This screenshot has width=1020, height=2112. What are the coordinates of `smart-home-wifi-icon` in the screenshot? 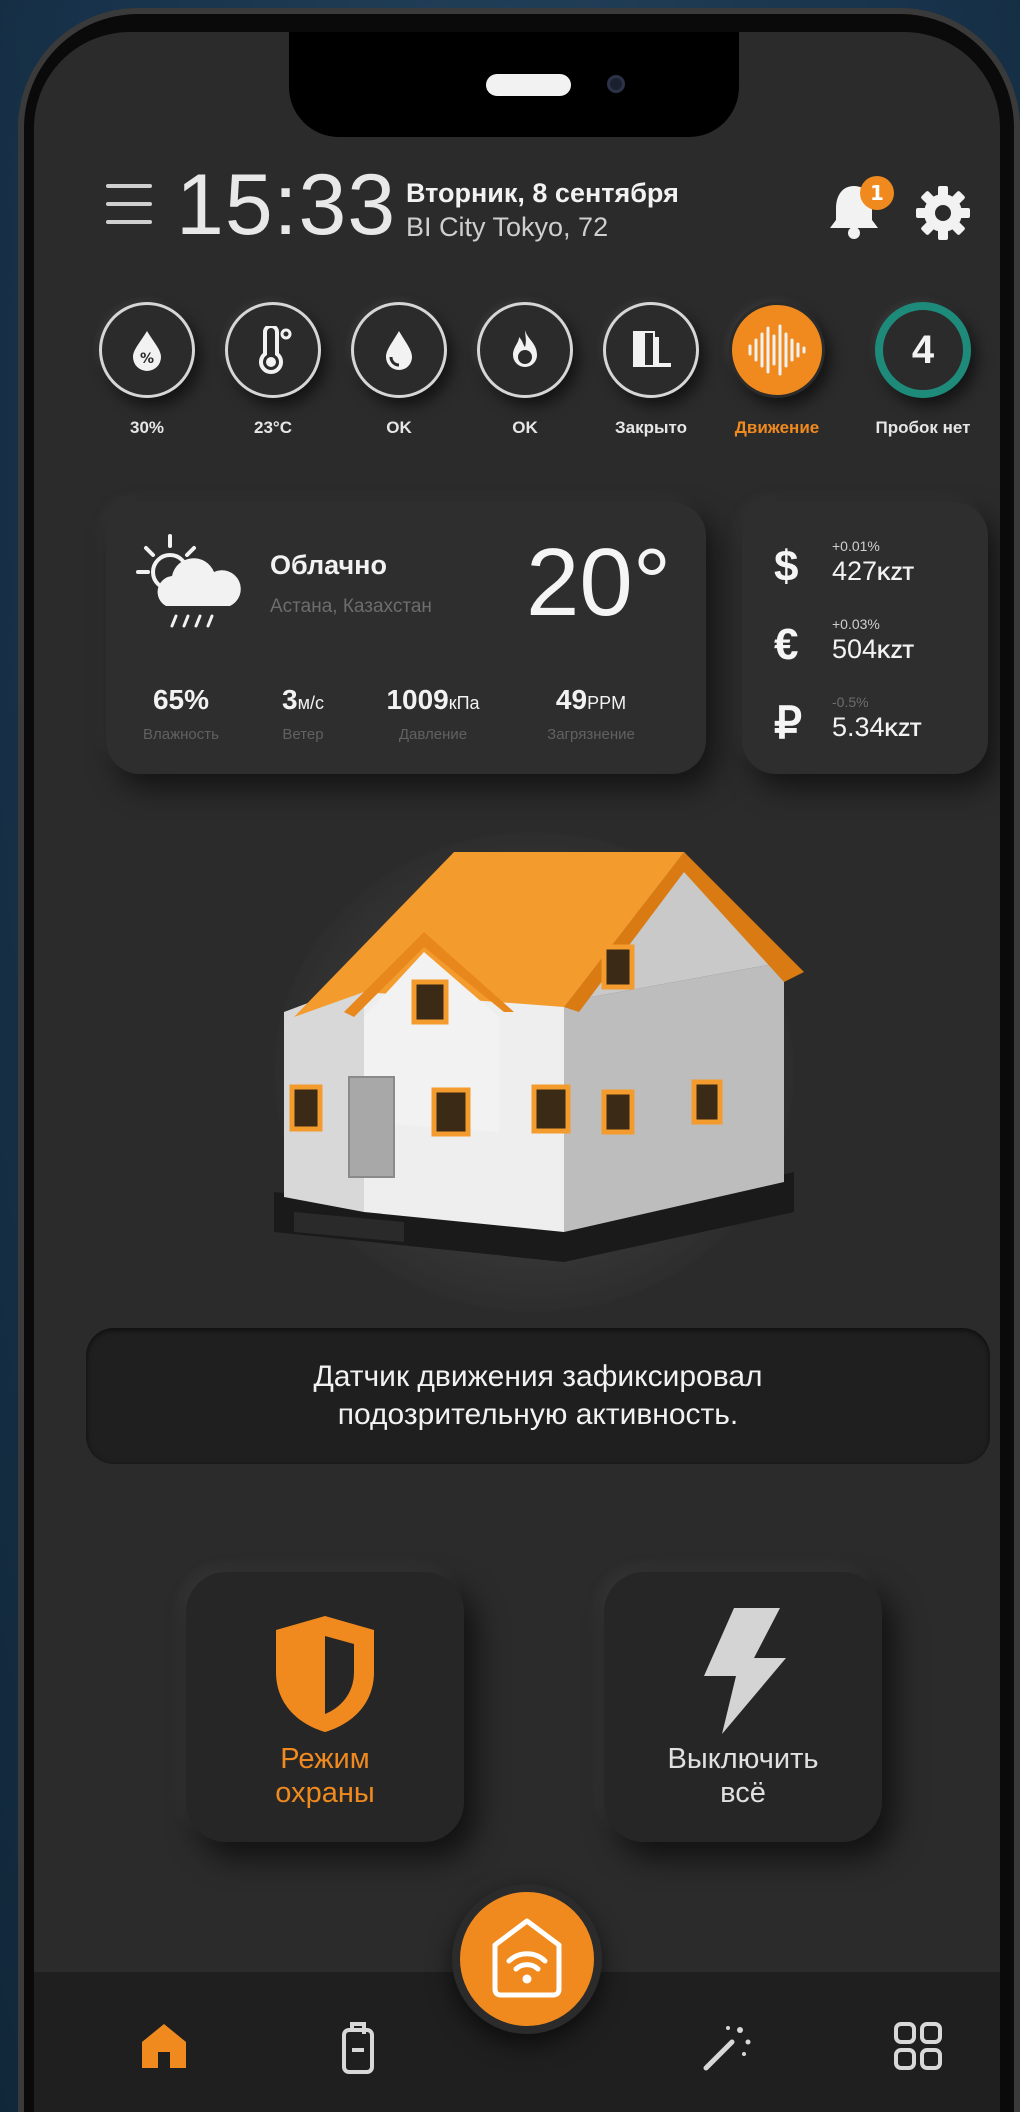 It's located at (527, 1959).